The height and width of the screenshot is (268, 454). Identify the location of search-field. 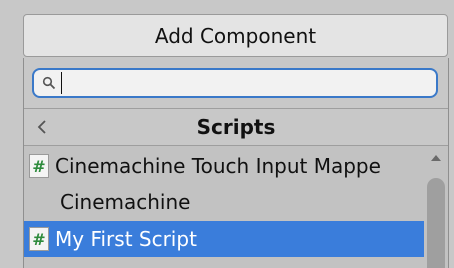
(235, 83).